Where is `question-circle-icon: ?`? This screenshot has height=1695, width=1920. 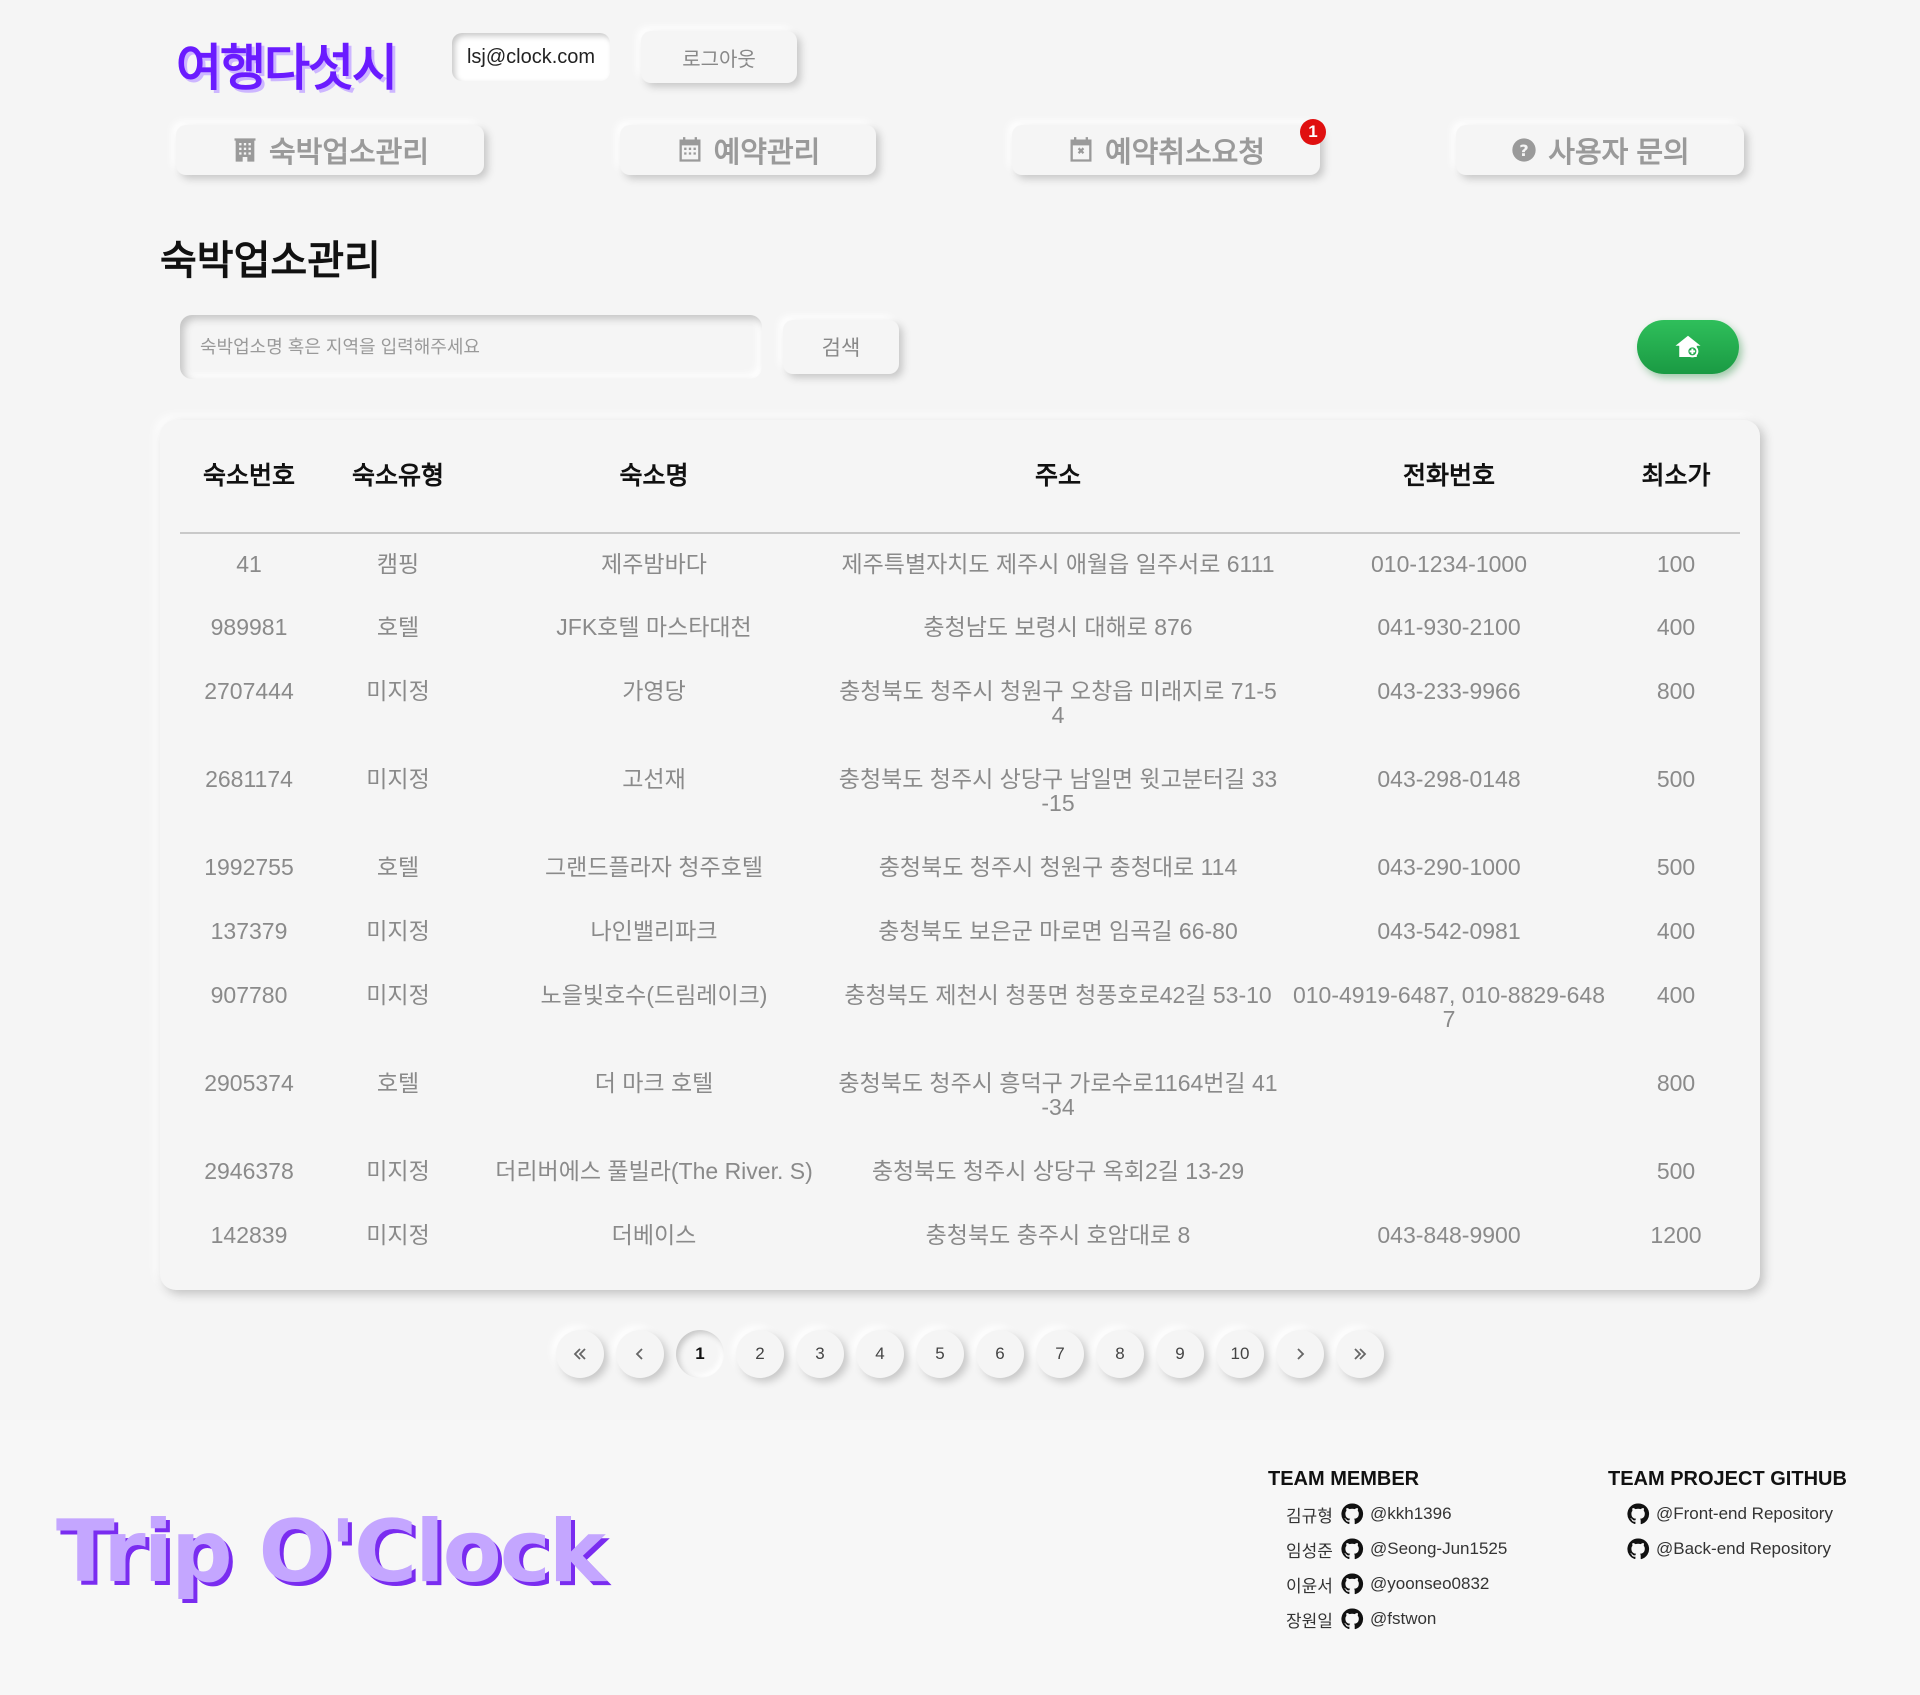 question-circle-icon: ? is located at coordinates (1524, 150).